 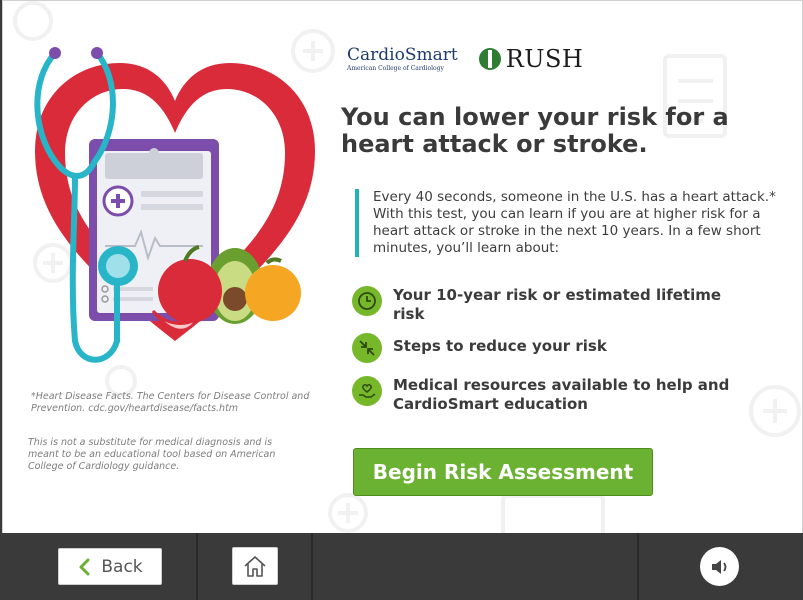 I want to click on begin-risk-assessment-button: Begin Risk Assessment, so click(x=503, y=472).